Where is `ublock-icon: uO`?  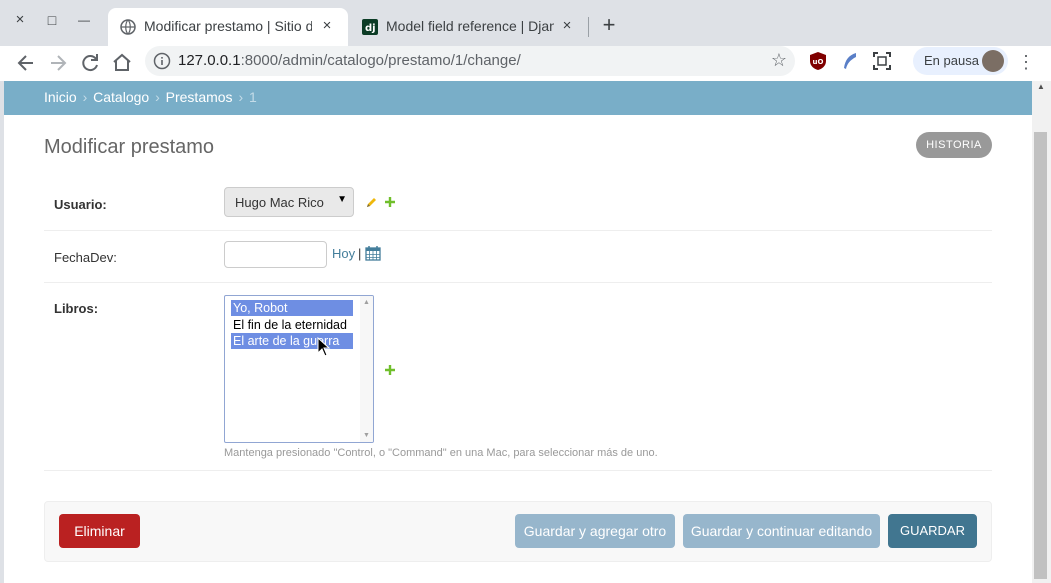 ublock-icon: uO is located at coordinates (818, 61).